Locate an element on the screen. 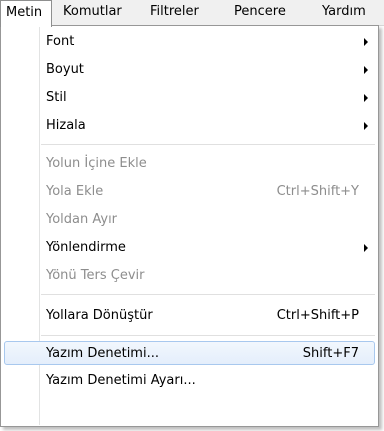 This screenshot has width=384, height=431. menu-item-label: Yollara Dönüştür is located at coordinates (99, 315).